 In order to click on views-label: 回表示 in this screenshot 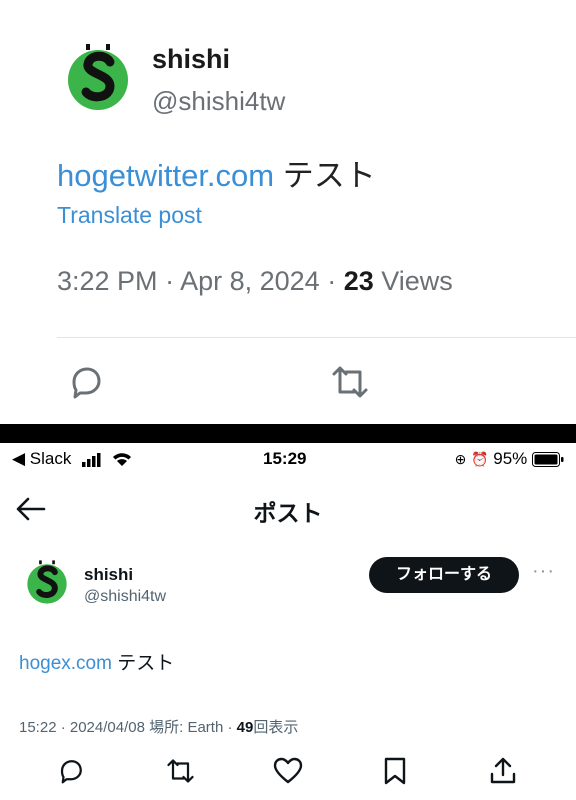, I will do `click(276, 727)`.